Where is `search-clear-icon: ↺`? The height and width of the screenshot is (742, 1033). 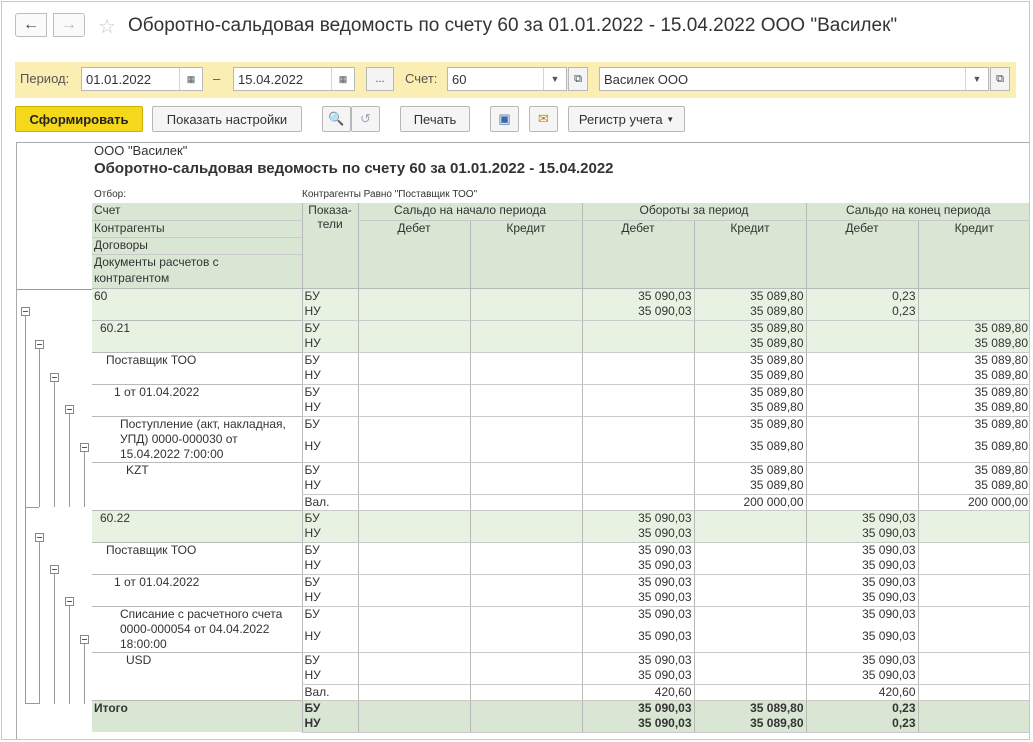 search-clear-icon: ↺ is located at coordinates (365, 119).